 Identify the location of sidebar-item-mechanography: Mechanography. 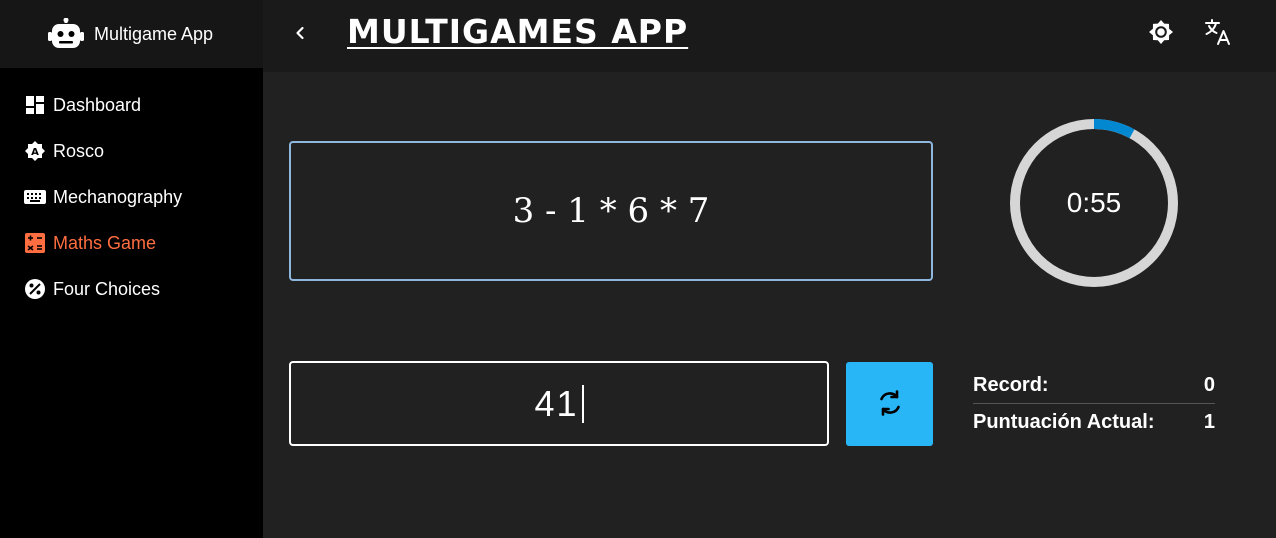
(131, 197).